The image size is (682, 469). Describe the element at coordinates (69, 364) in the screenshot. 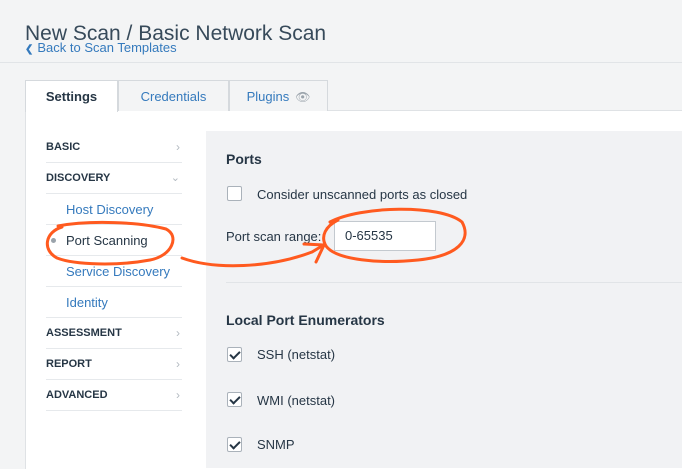

I see `sidebar-item-label: REPORT` at that location.